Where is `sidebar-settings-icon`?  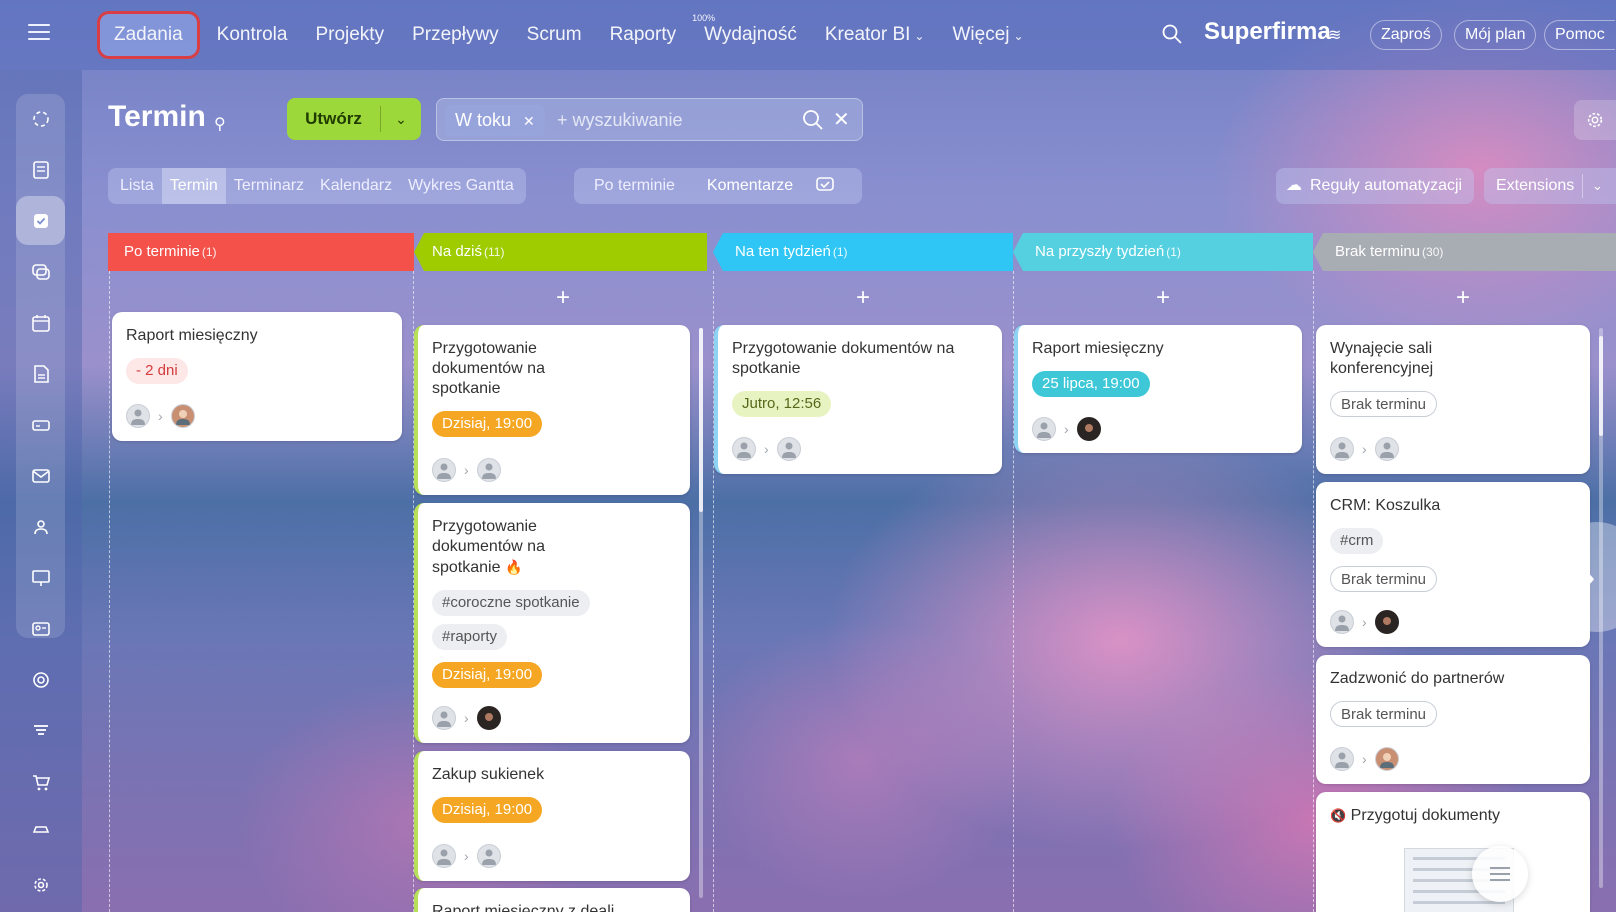 sidebar-settings-icon is located at coordinates (40, 884).